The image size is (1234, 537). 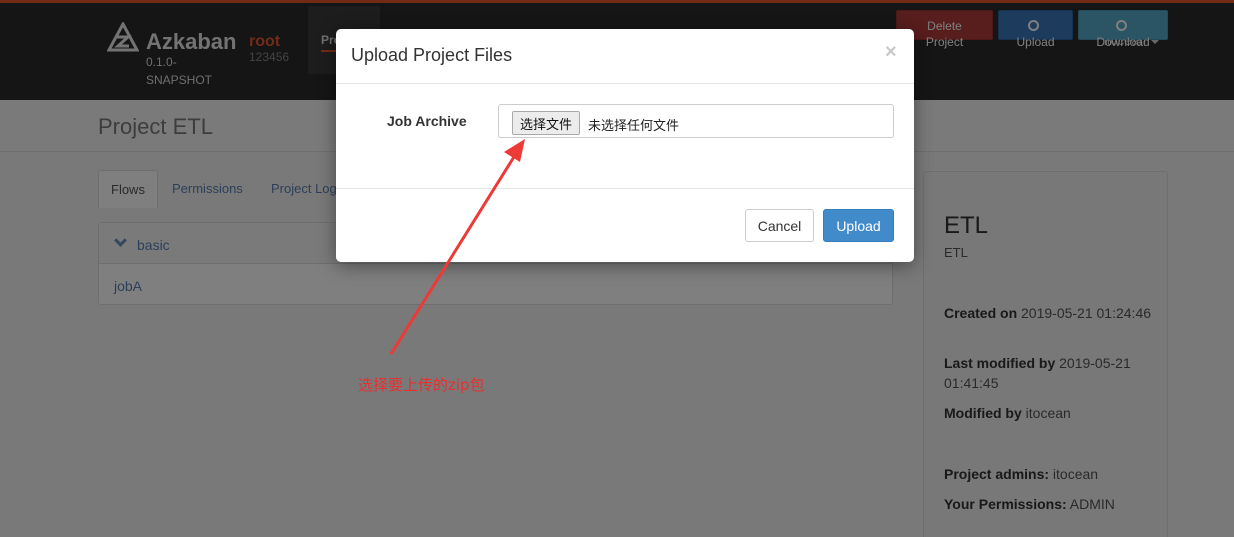 I want to click on modal-header: Upload Project Files ×, so click(x=625, y=56).